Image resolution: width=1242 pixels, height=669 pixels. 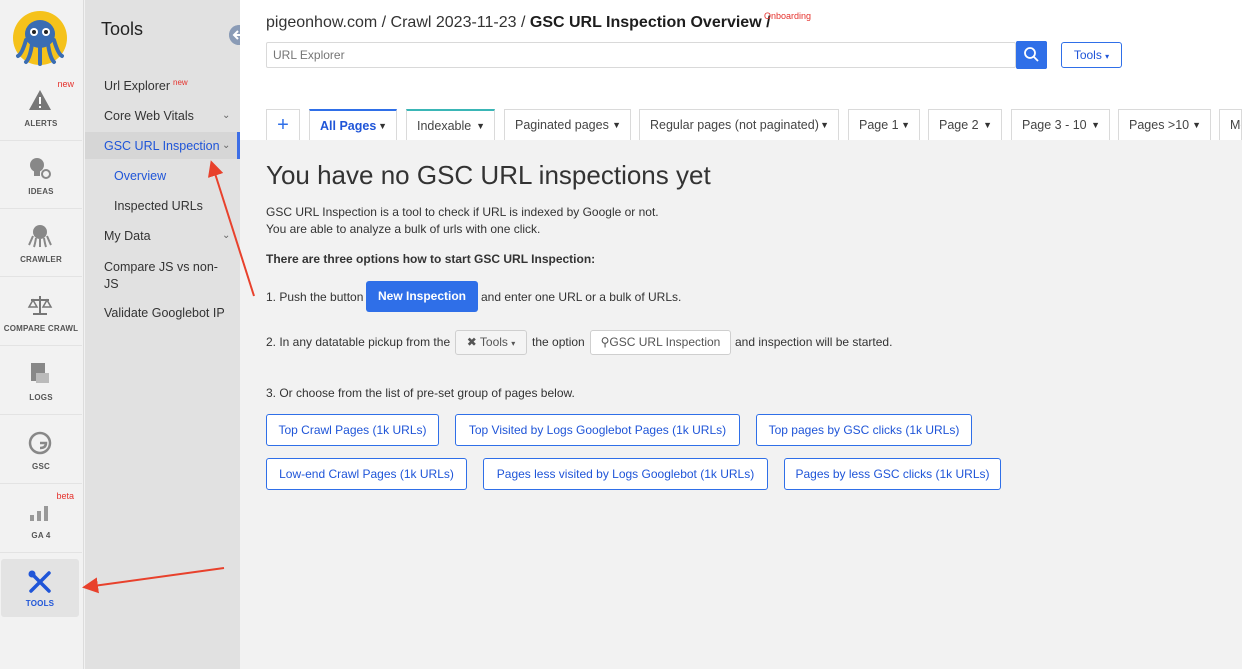 I want to click on sidebar-item-label: GSC URL Inspection, so click(x=162, y=146).